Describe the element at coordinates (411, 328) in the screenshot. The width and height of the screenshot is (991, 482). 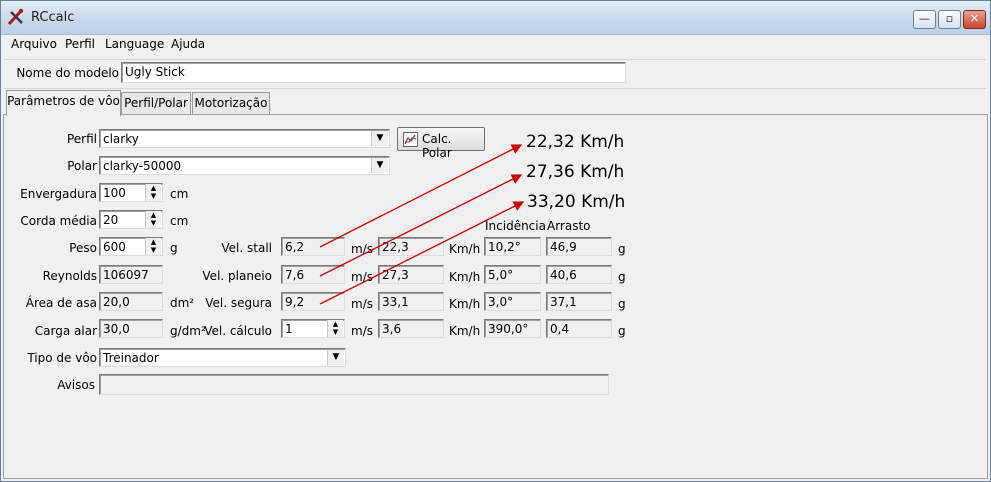
I see `vel-calculo-kmh: 3,6` at that location.